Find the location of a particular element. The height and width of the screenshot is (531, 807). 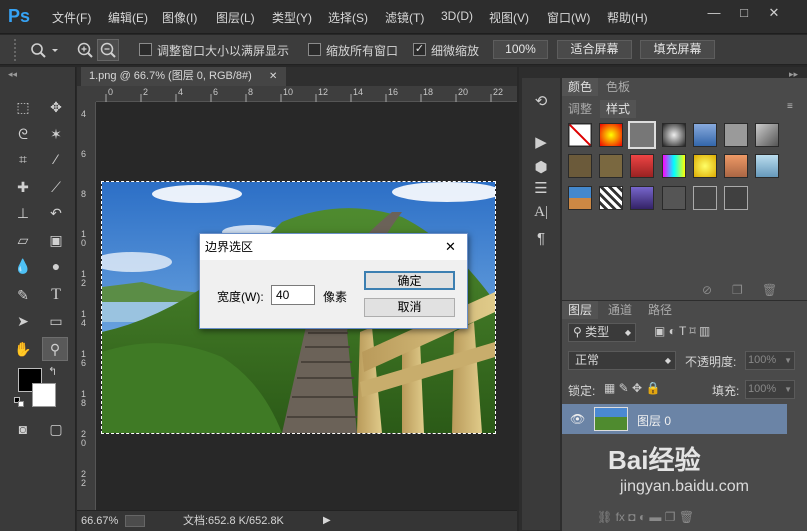

style-swatch-selected is located at coordinates (642, 135).